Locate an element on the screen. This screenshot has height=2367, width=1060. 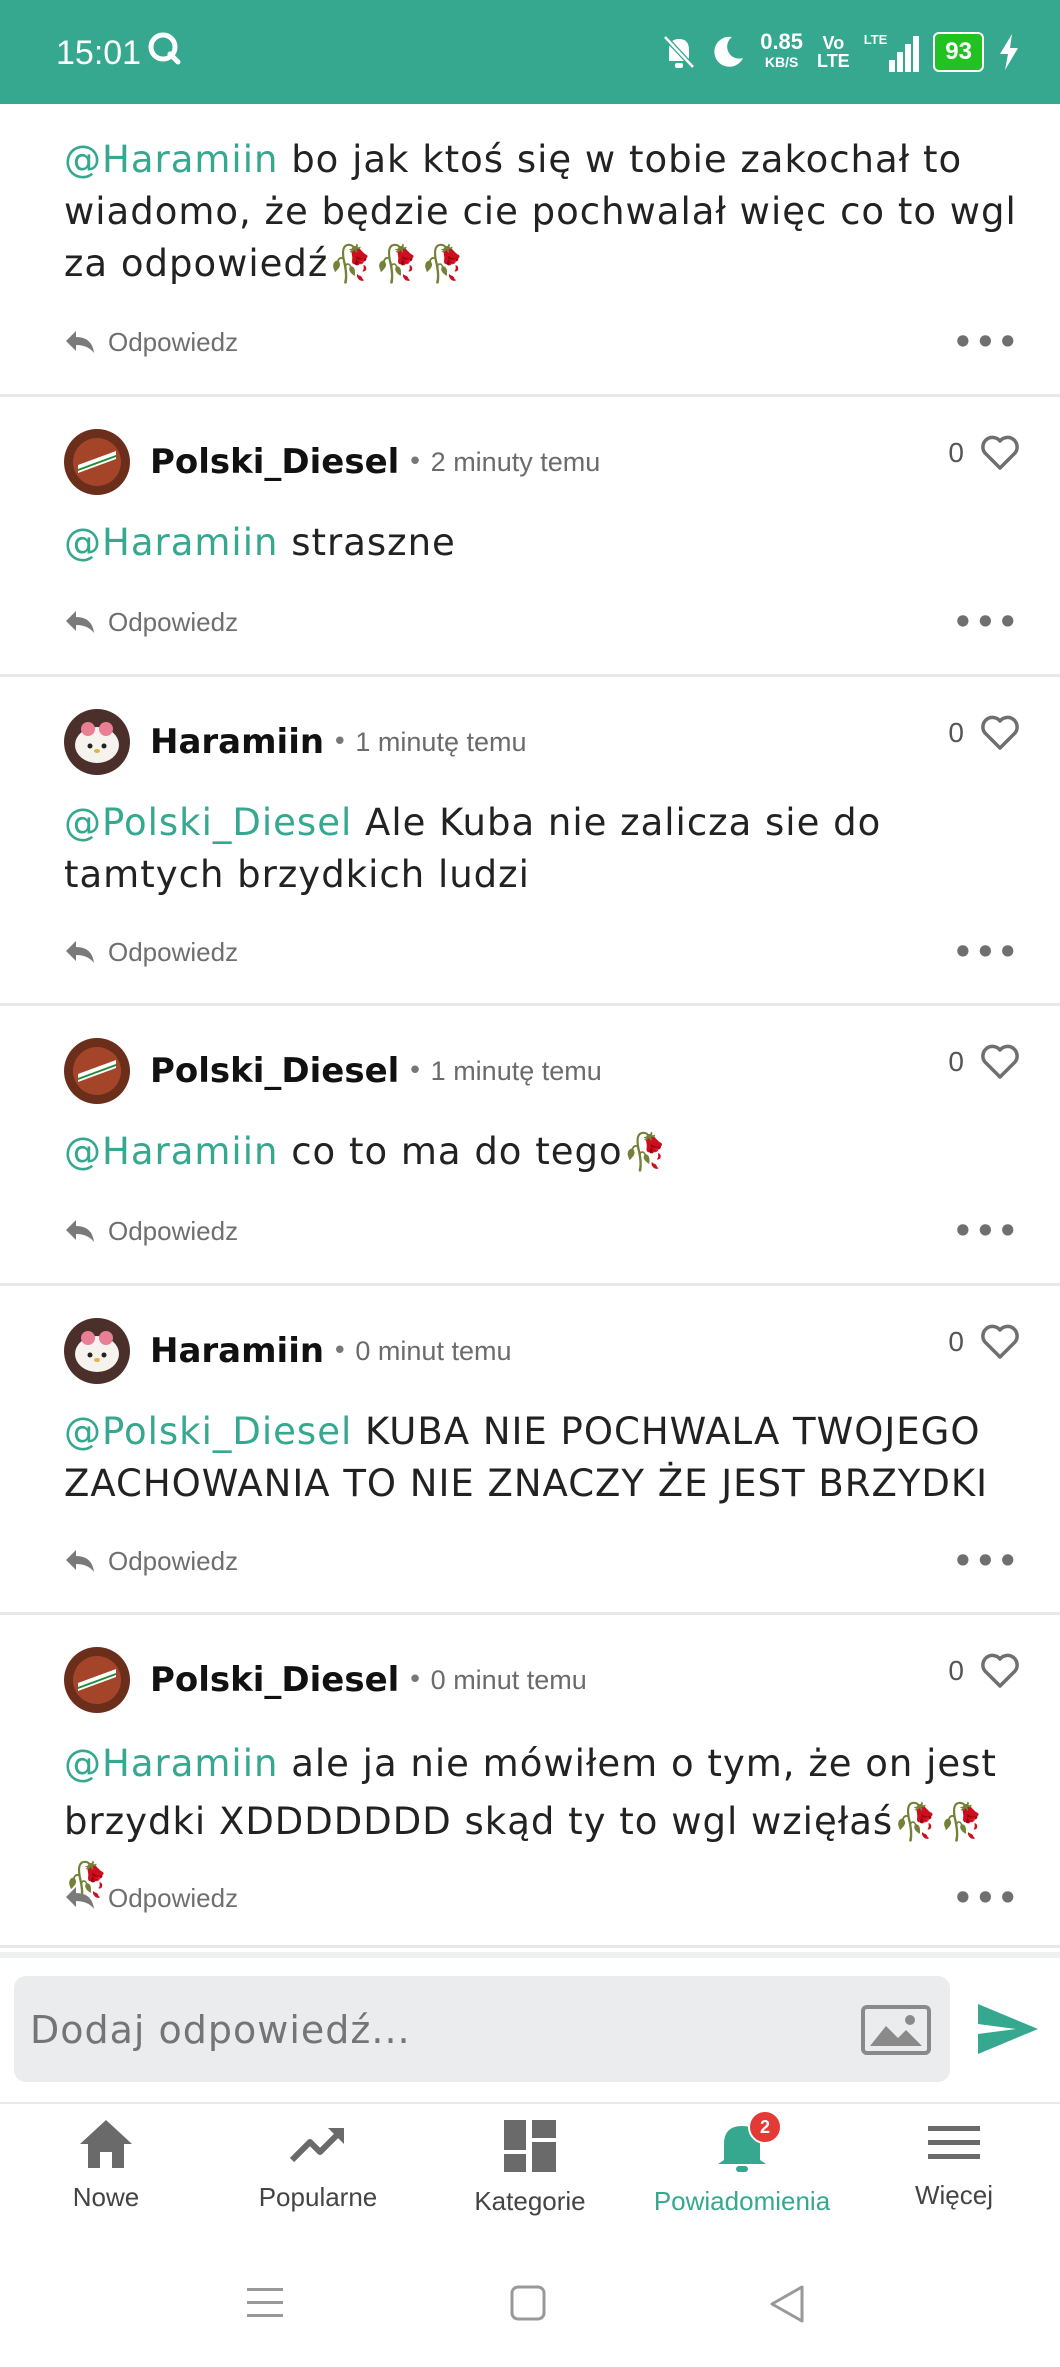
wilted-rose-emoji: 🥀🥀🥀 is located at coordinates (397, 264).